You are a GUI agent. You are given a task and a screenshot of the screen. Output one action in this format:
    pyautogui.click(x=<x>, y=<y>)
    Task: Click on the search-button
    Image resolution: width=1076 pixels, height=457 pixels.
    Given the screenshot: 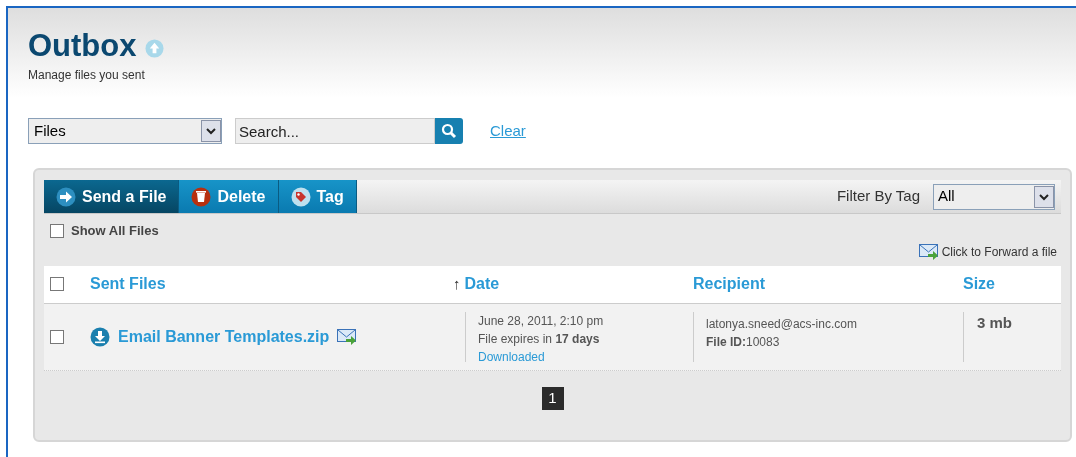 What is the action you would take?
    pyautogui.click(x=449, y=131)
    